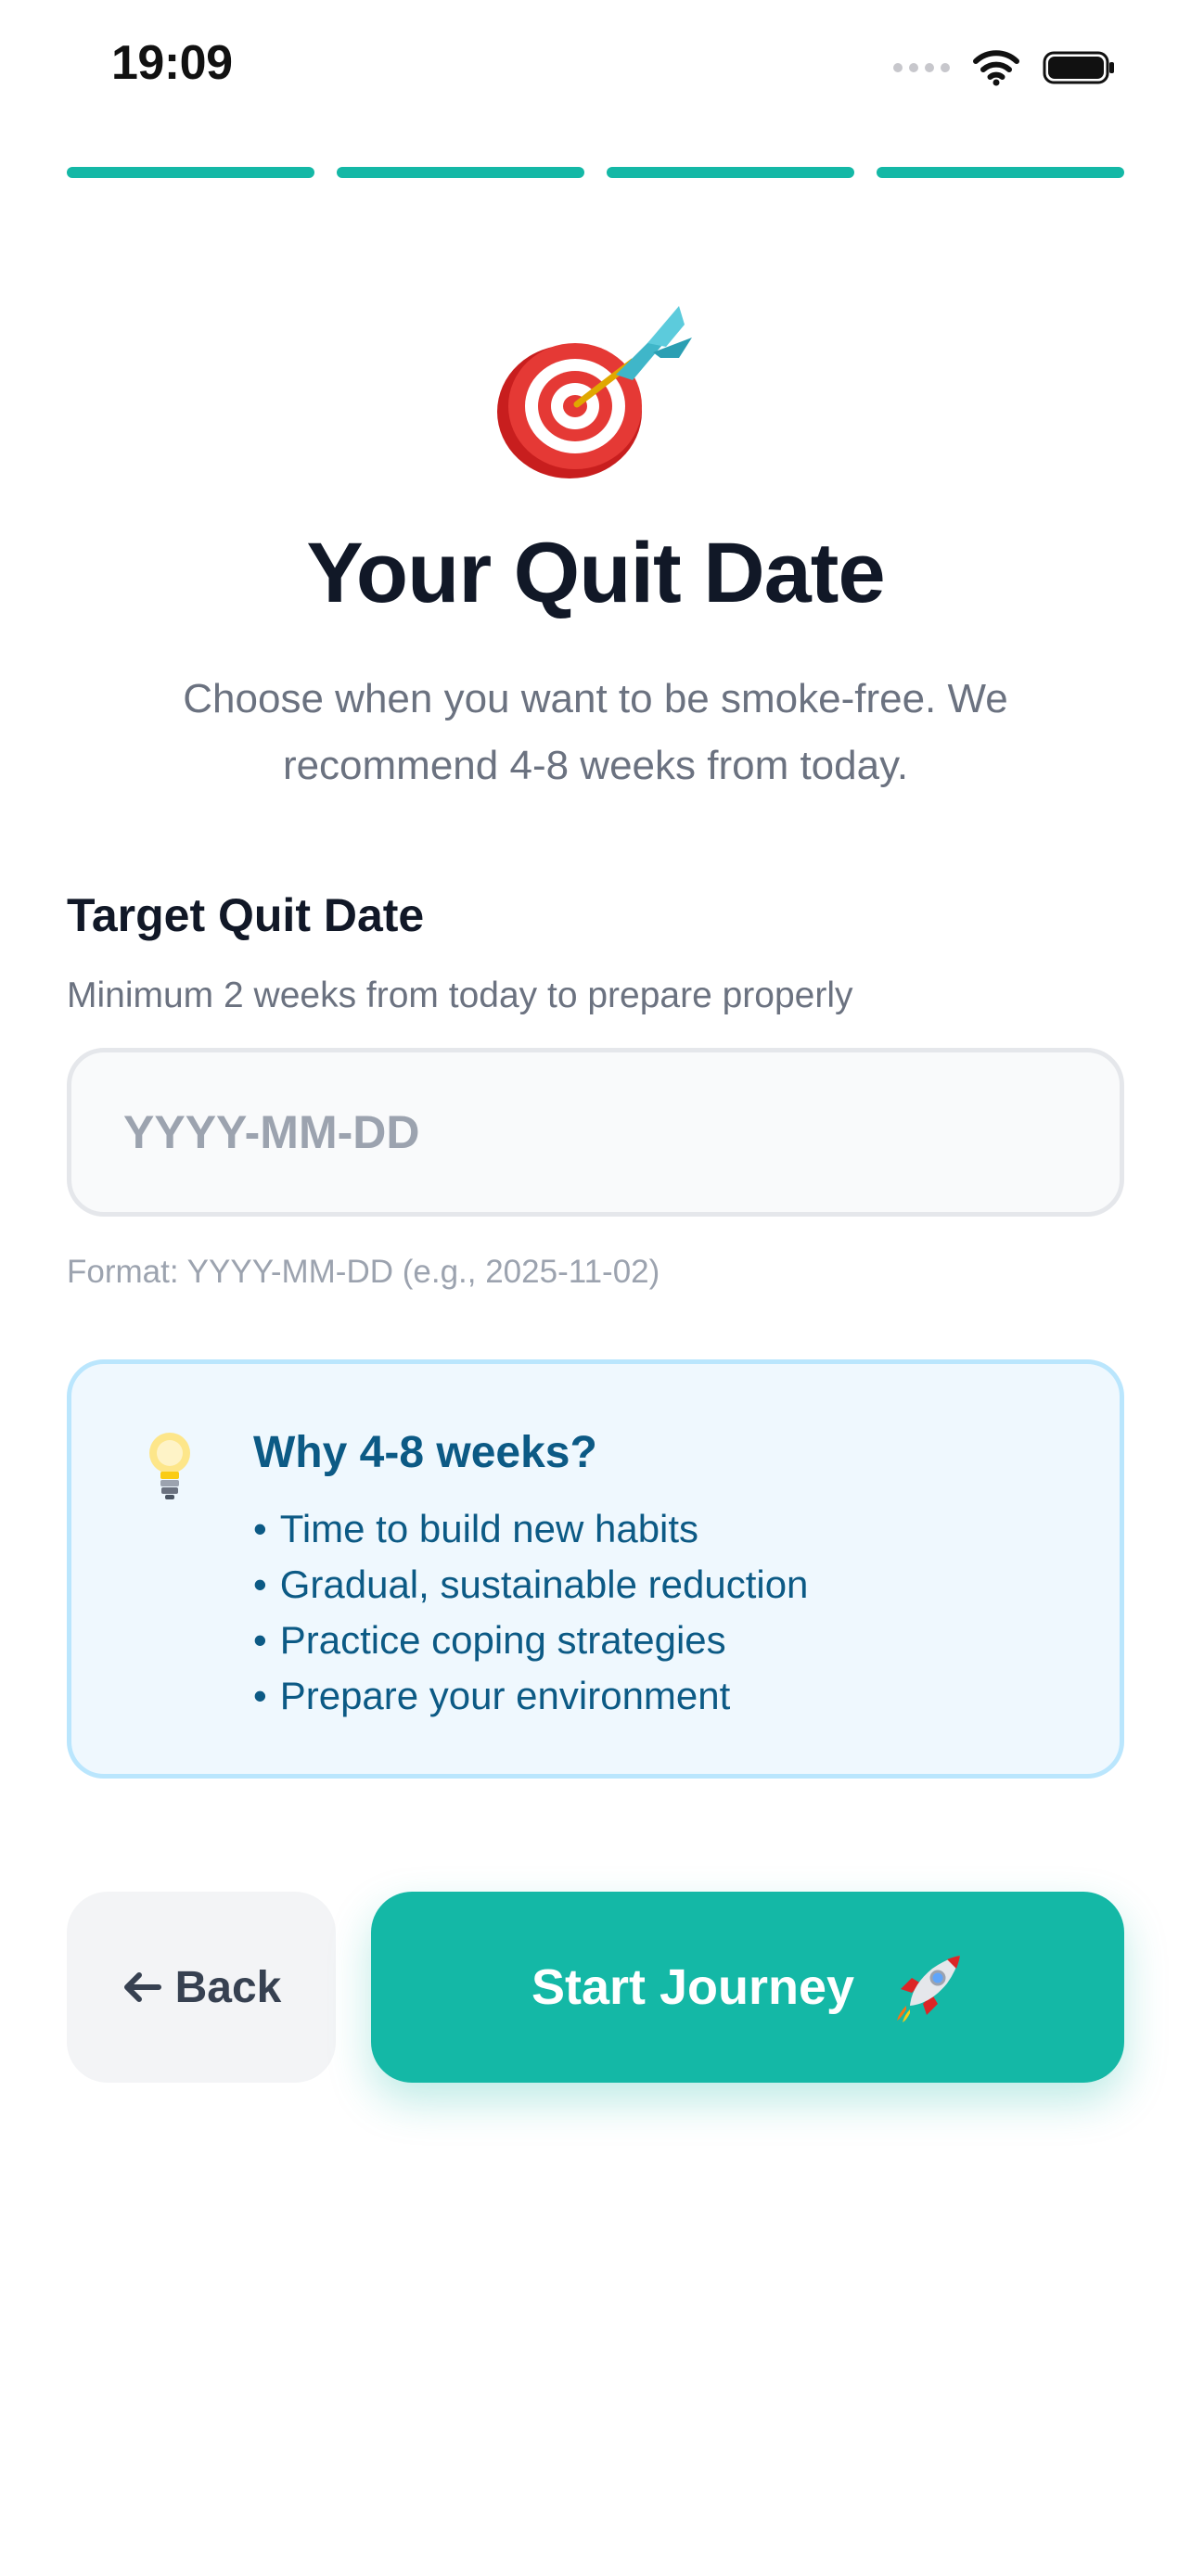 Image resolution: width=1191 pixels, height=2576 pixels. I want to click on status-bar-icons, so click(1005, 67).